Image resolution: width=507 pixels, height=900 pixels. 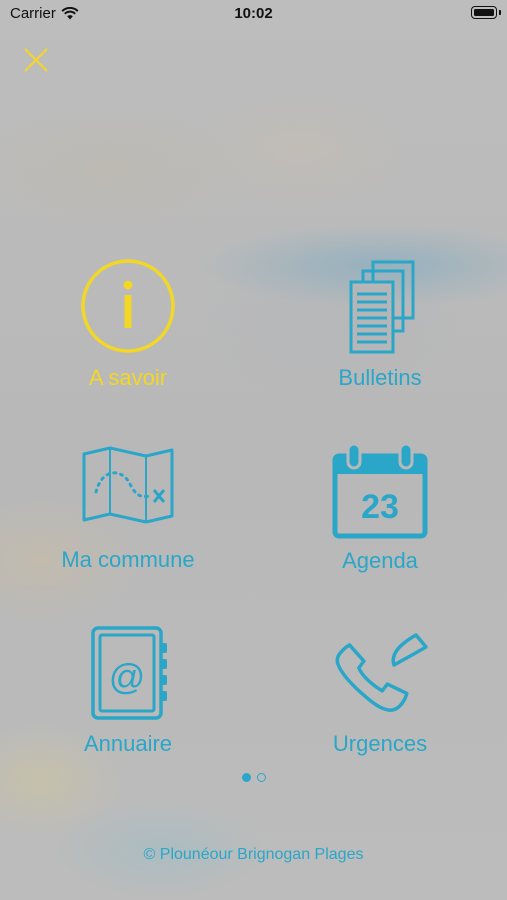 What do you see at coordinates (261, 777) in the screenshot?
I see `page-dot` at bounding box center [261, 777].